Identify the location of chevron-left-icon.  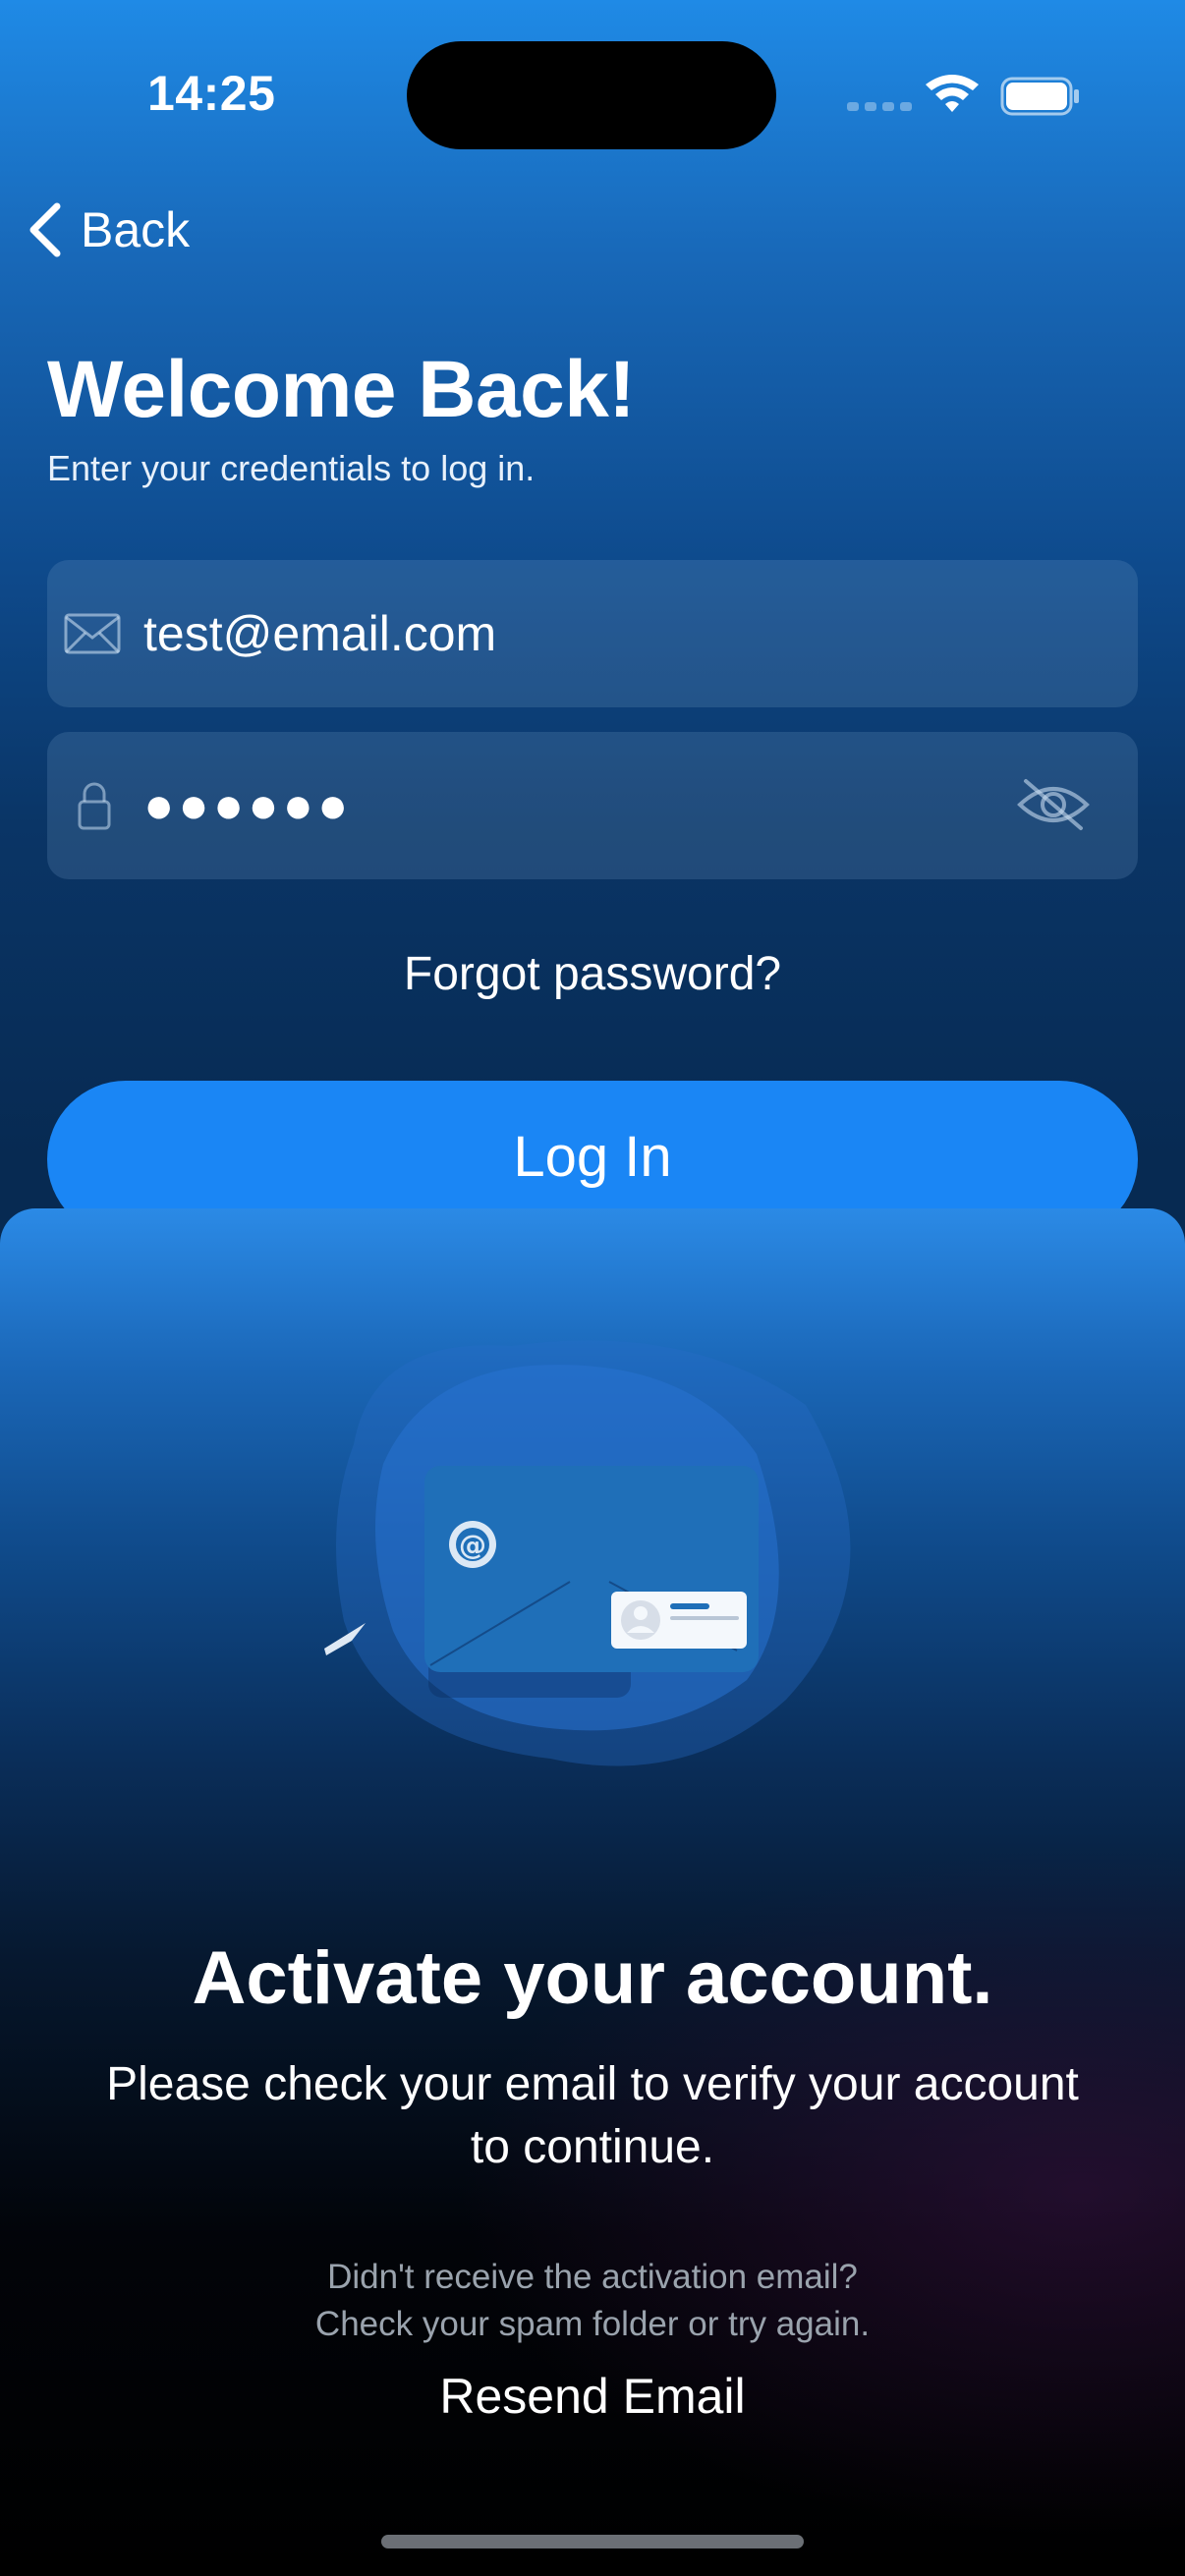
(45, 229).